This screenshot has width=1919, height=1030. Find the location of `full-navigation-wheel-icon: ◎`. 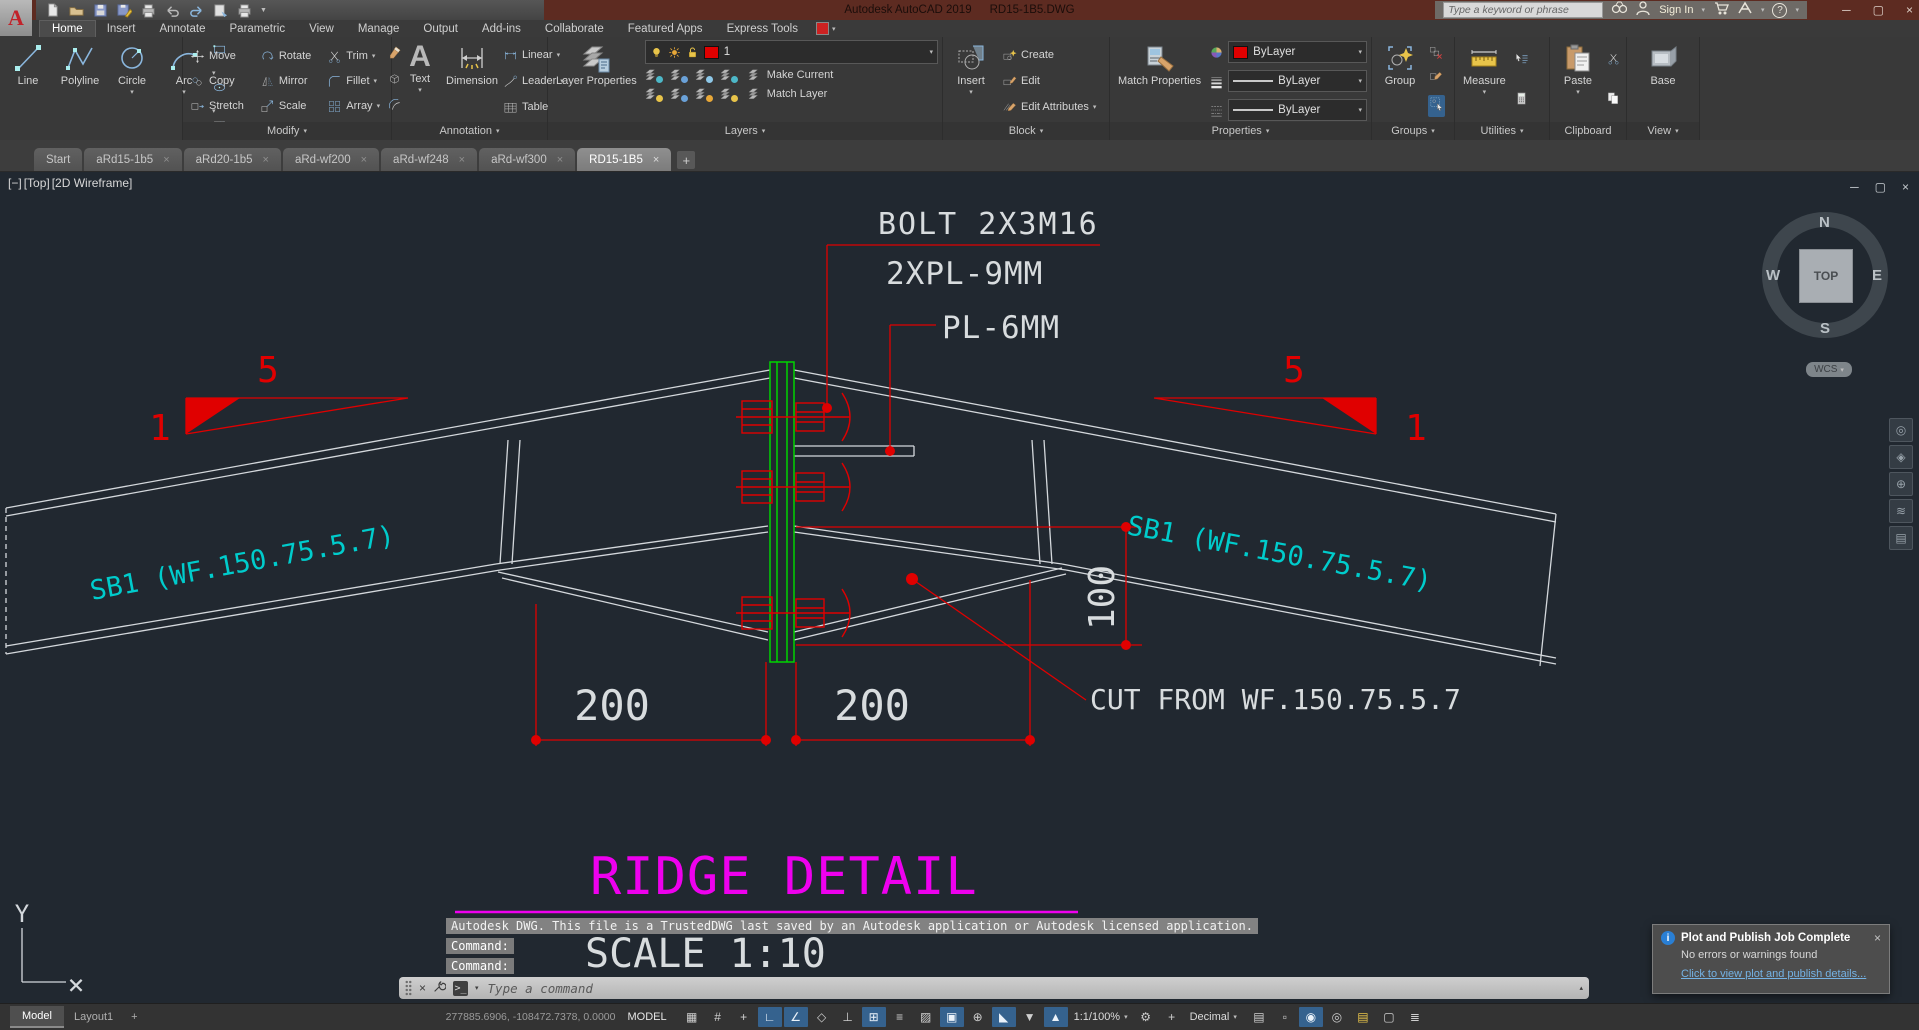

full-navigation-wheel-icon: ◎ is located at coordinates (1901, 430).